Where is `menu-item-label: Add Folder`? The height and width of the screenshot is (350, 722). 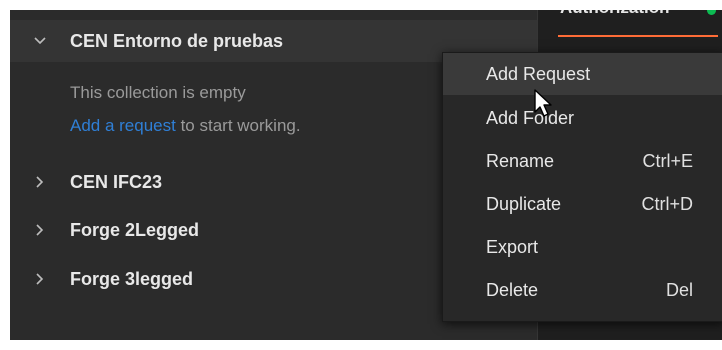
menu-item-label: Add Folder is located at coordinates (530, 117).